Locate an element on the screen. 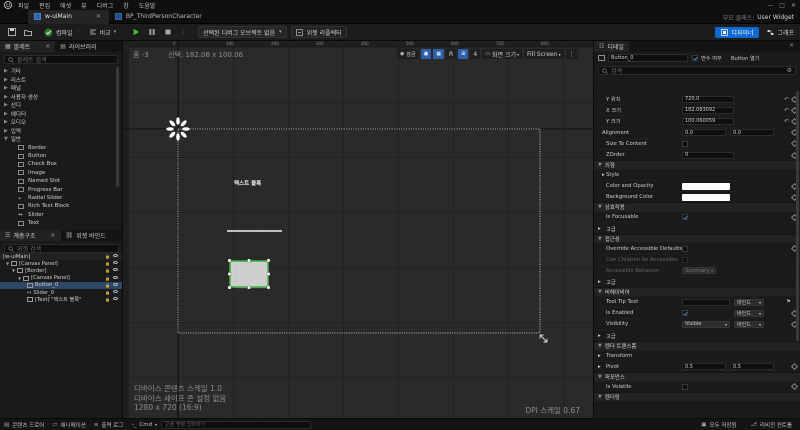  section-performance: ▼ 퍼포먼스 is located at coordinates (697, 376).